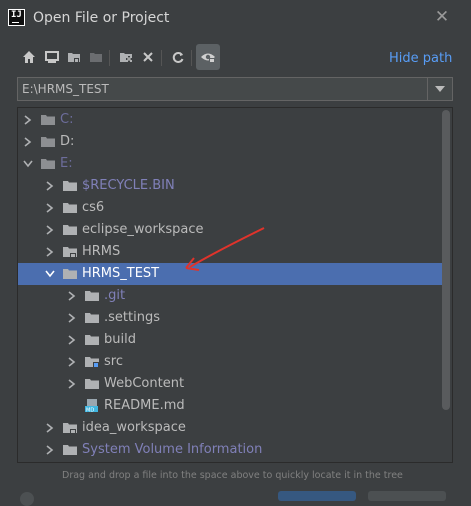 The width and height of the screenshot is (471, 506). Describe the element at coordinates (115, 295) in the screenshot. I see `tree-row-label: .git` at that location.